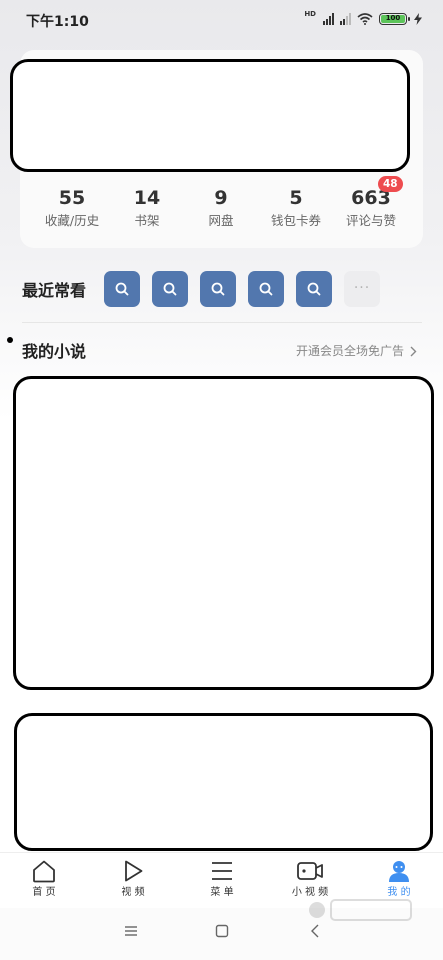 This screenshot has height=960, width=443. Describe the element at coordinates (210, 115) in the screenshot. I see `redacted-profile-header` at that location.